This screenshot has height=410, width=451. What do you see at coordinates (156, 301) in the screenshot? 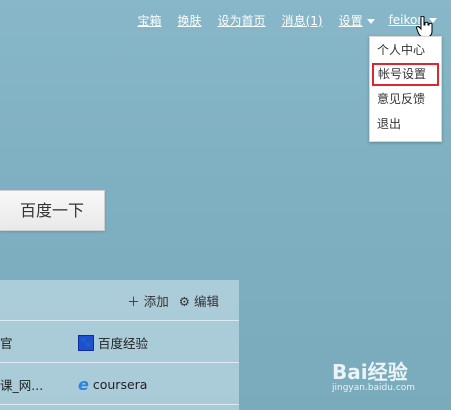
I see `add-label: 添加` at bounding box center [156, 301].